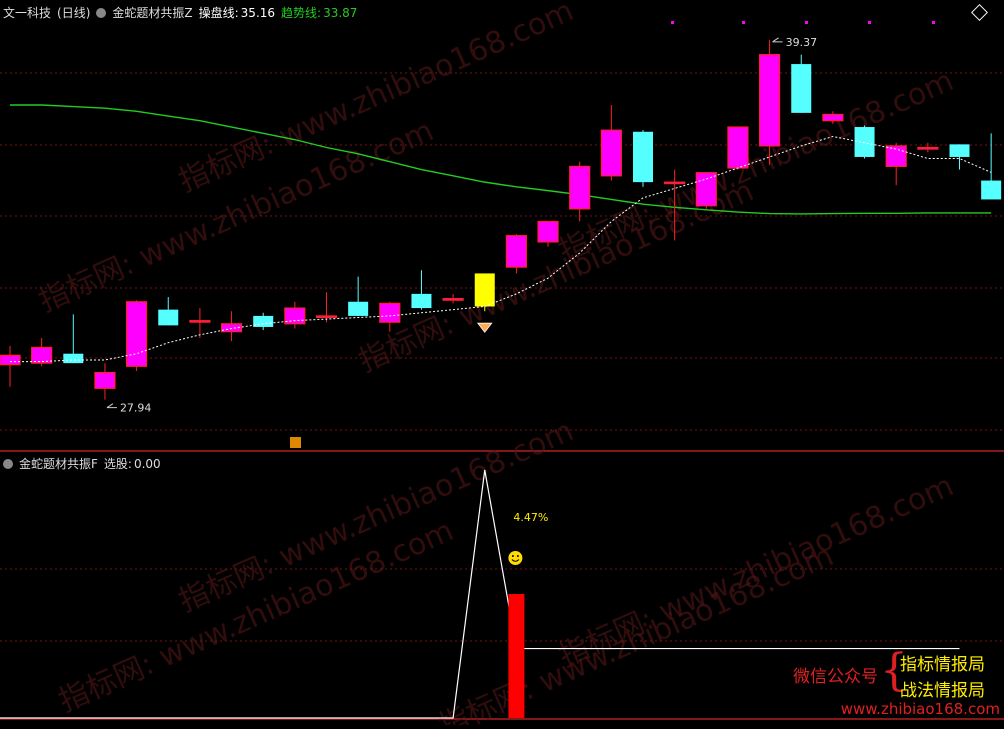 The image size is (1004, 729). Describe the element at coordinates (635, 631) in the screenshot. I see `watermark-7: 指标网: www.zhibiao168.com` at that location.